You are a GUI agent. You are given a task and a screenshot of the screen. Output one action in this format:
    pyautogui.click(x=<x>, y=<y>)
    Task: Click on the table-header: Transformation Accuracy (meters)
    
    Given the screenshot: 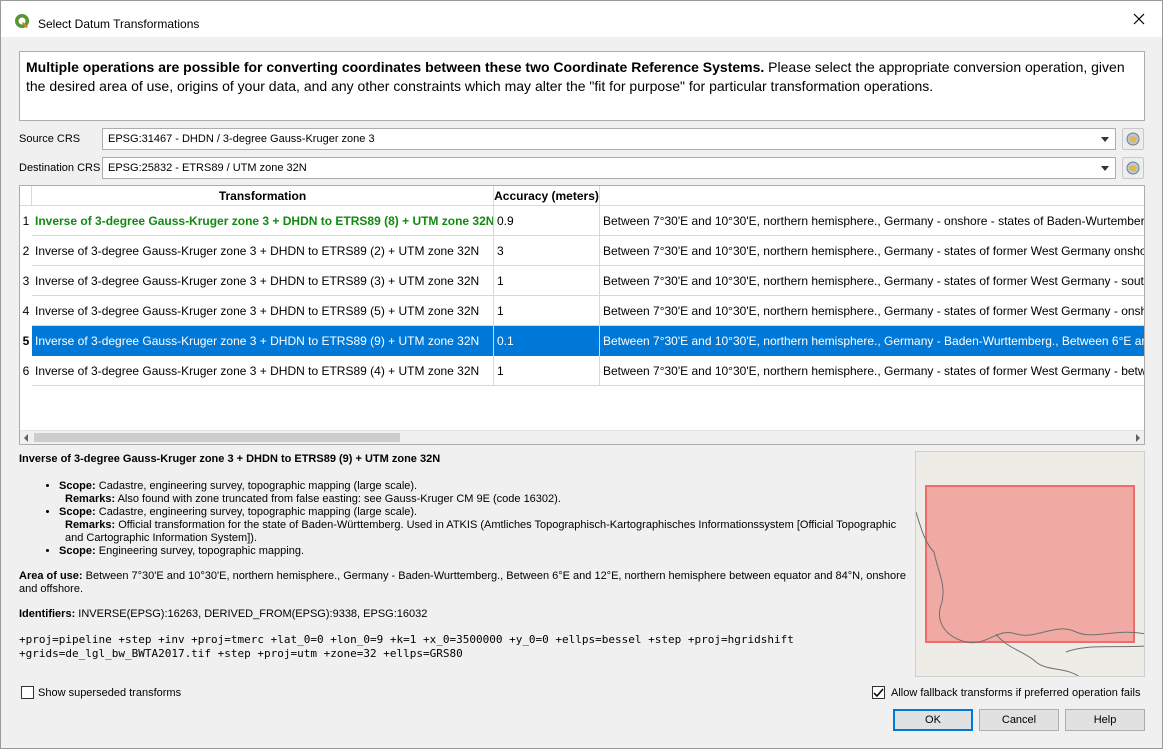 What is the action you would take?
    pyautogui.click(x=582, y=196)
    